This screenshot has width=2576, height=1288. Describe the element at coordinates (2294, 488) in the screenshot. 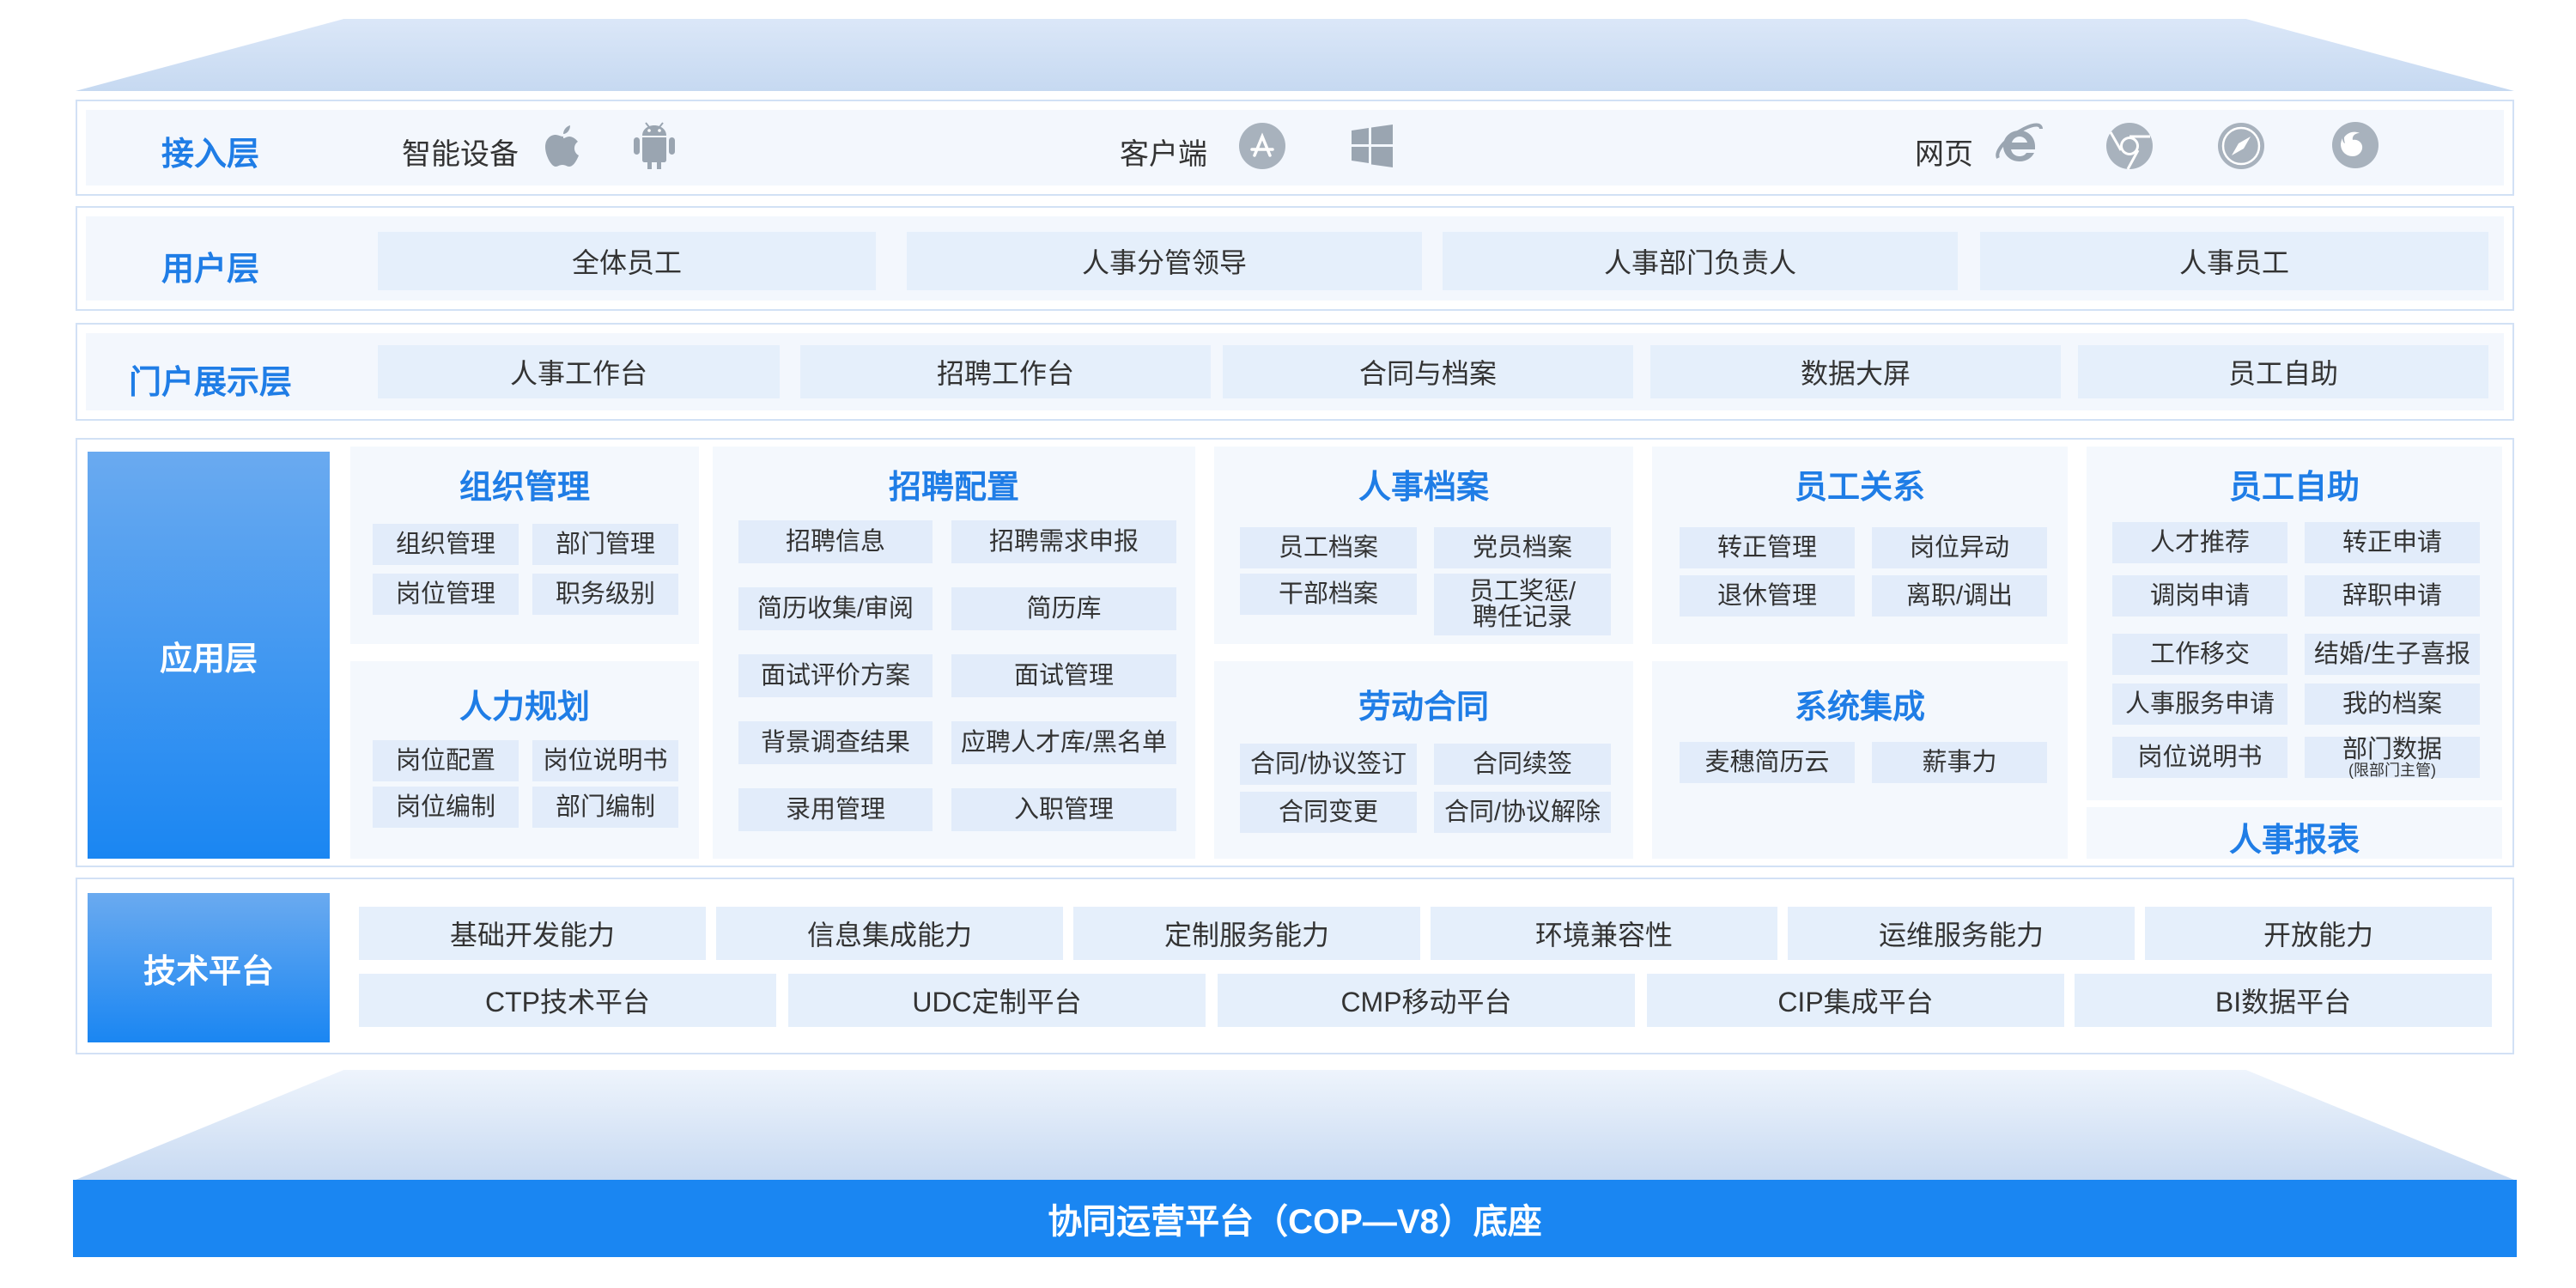

I see `module-title: 员工自助` at that location.